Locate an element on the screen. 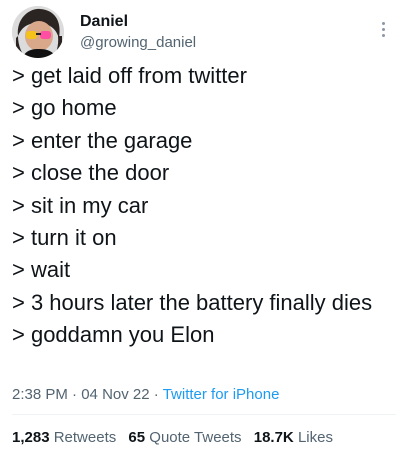  divider is located at coordinates (204, 414).